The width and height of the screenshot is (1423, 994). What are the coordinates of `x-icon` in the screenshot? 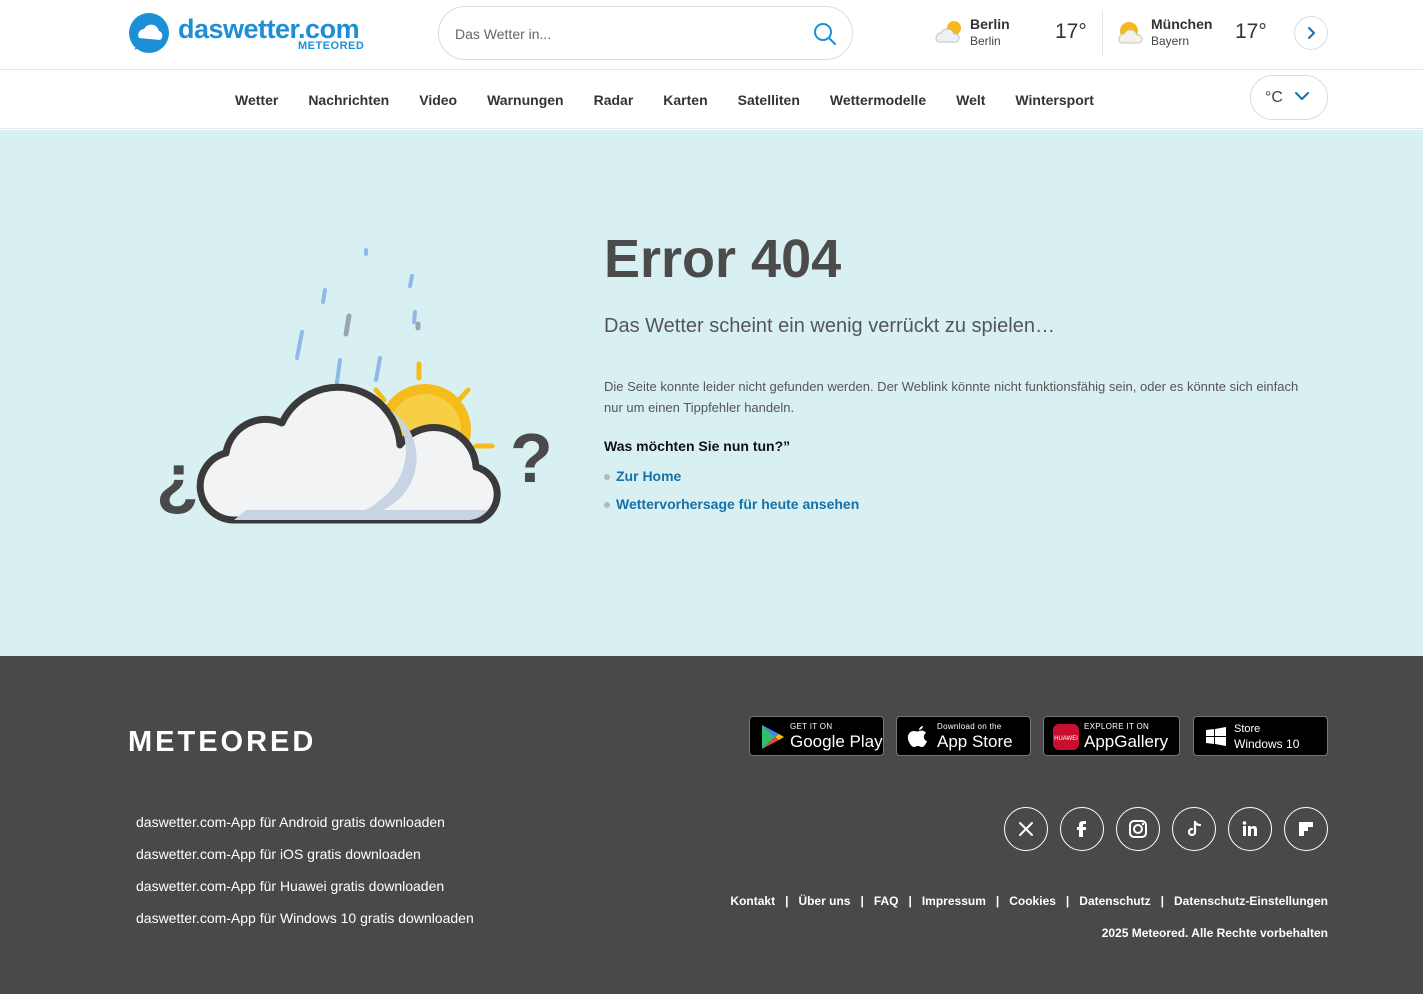 It's located at (1026, 829).